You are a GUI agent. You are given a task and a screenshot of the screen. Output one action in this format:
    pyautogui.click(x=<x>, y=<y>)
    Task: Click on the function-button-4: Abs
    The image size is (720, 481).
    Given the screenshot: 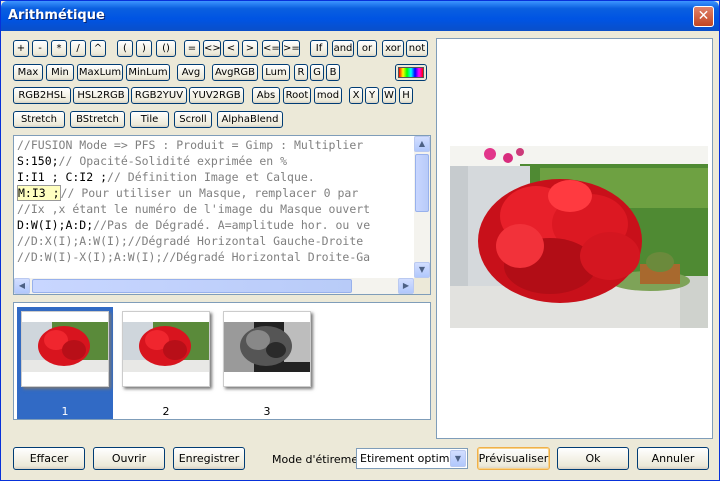 What is the action you would take?
    pyautogui.click(x=266, y=95)
    